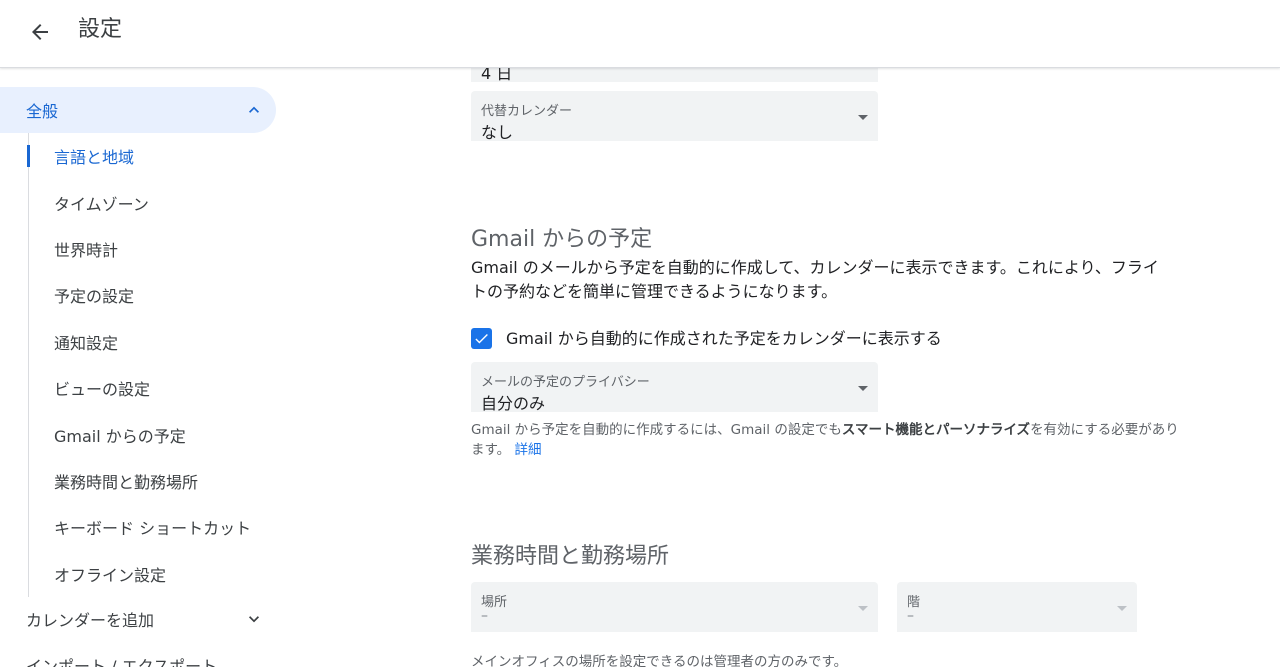 This screenshot has width=1280, height=667. Describe the element at coordinates (153, 202) in the screenshot. I see `sidebar-item-timezone: タイムゾーン` at that location.